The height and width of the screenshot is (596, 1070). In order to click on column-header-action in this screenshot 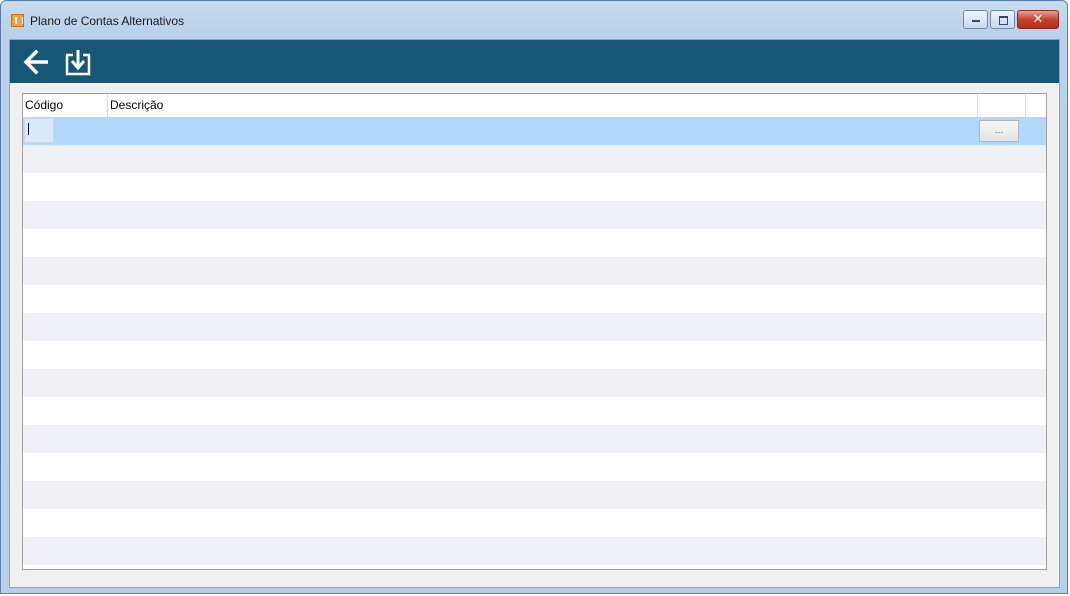, I will do `click(1002, 105)`.